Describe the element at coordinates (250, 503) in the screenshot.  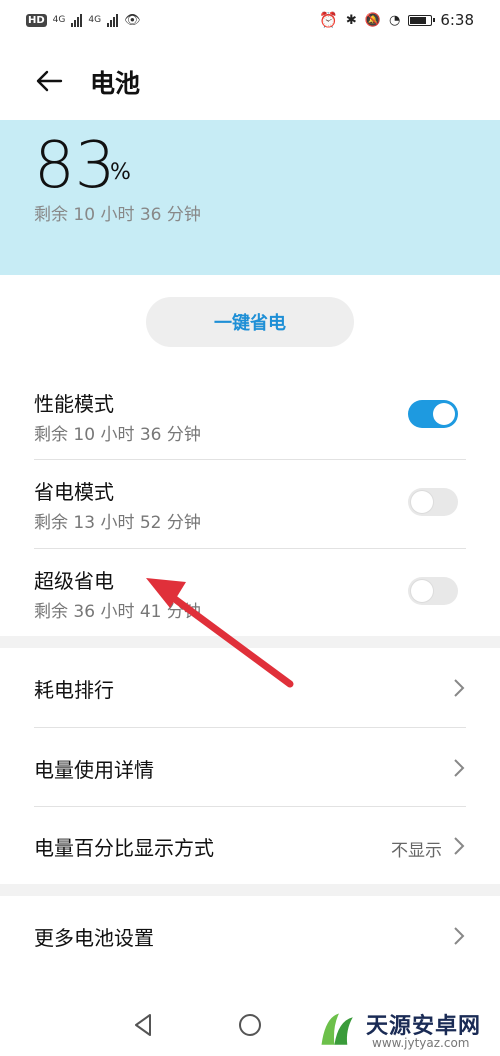
I see `mode-row-power-saving: 省电模式 剩余 13 小时 52 分钟` at that location.